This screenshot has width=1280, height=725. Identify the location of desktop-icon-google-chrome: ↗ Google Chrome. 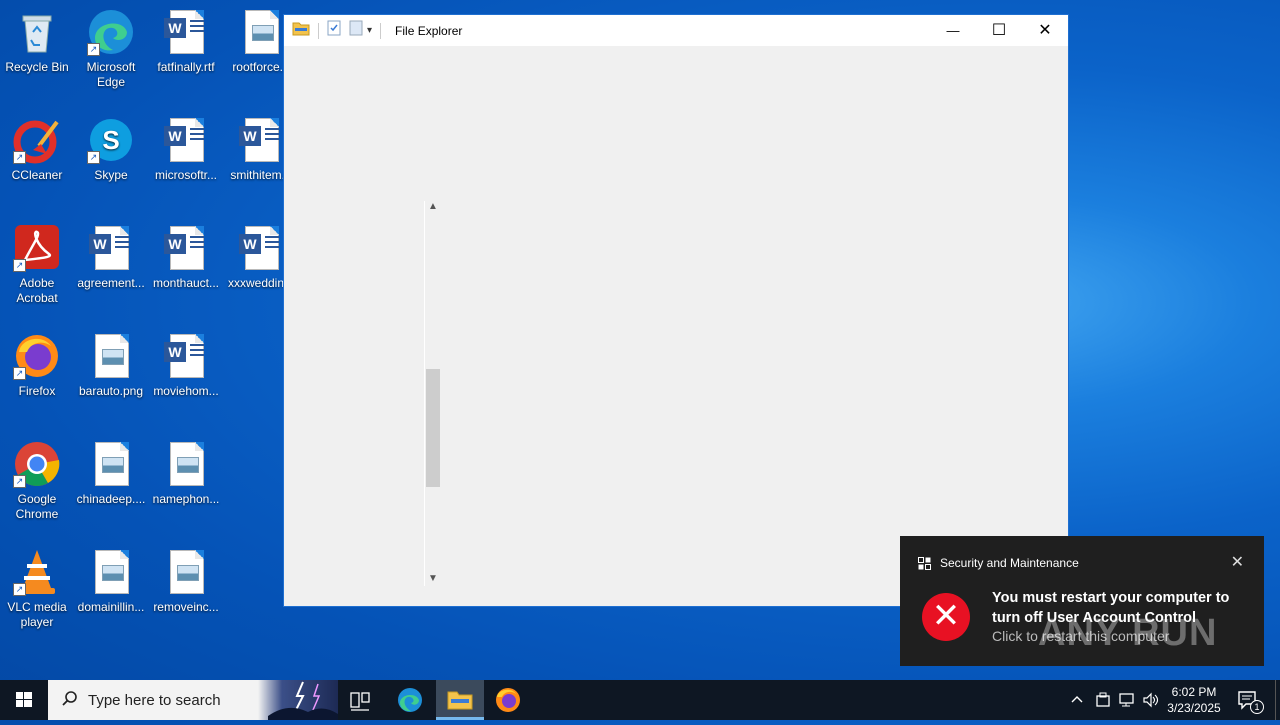
(37, 481).